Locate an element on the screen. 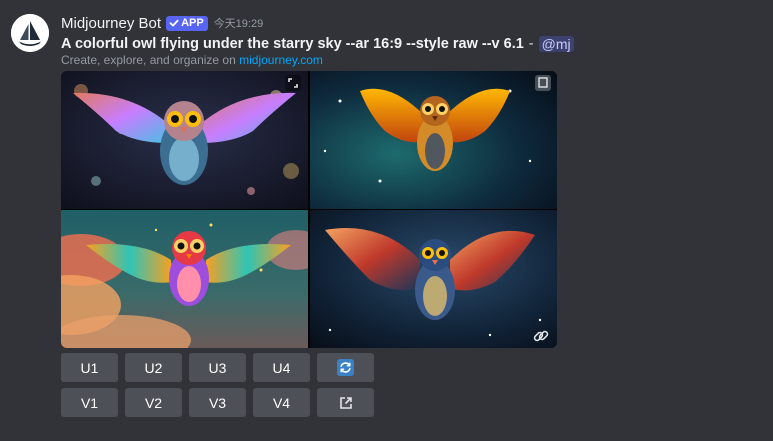 The width and height of the screenshot is (773, 441). message-header: Midjourney Bot APP 今天19:29 is located at coordinates (162, 23).